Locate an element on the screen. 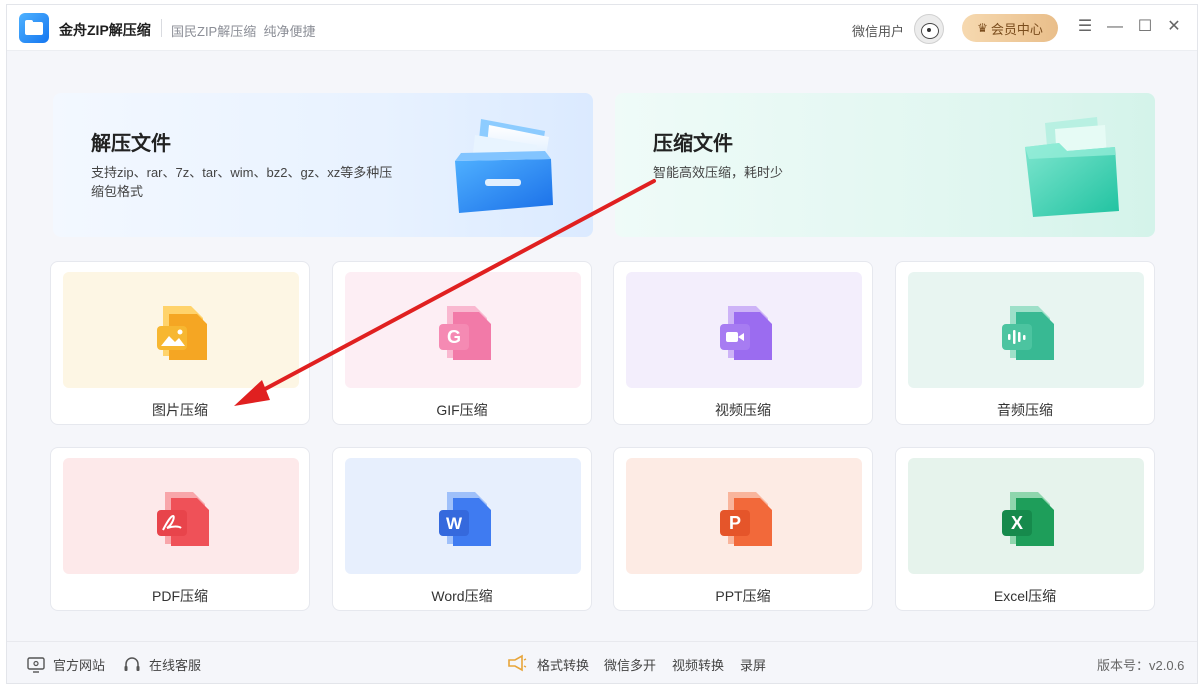 This screenshot has width=1204, height=688. close-button: ✕ is located at coordinates (1174, 27).